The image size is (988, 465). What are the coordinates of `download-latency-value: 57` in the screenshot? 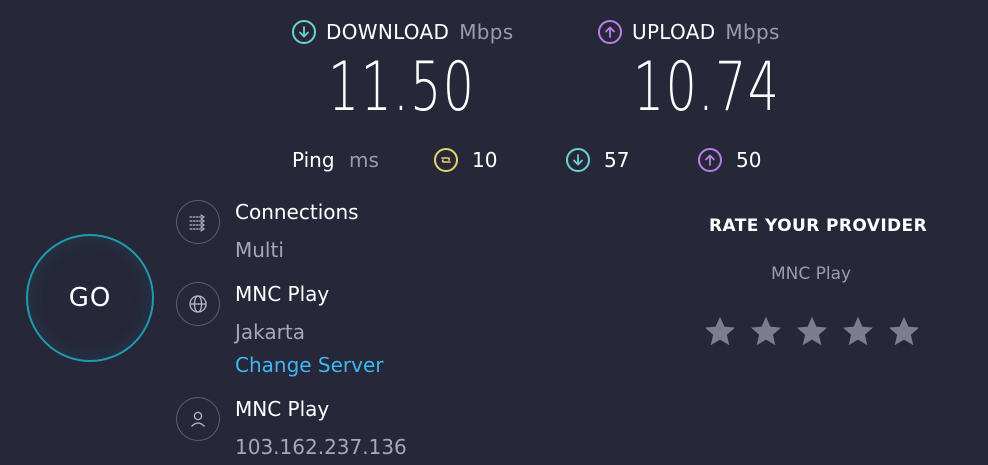 It's located at (617, 160).